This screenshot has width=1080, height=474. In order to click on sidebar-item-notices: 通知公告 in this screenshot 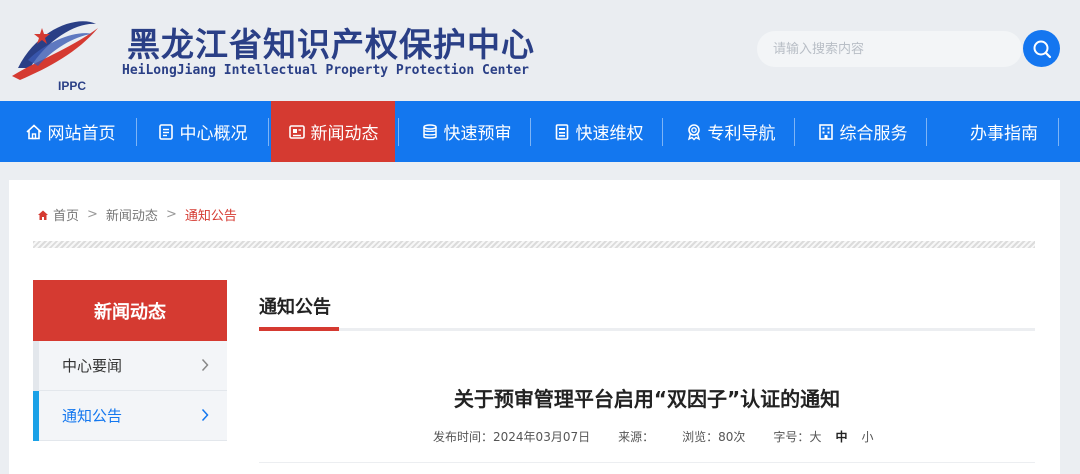, I will do `click(130, 416)`.